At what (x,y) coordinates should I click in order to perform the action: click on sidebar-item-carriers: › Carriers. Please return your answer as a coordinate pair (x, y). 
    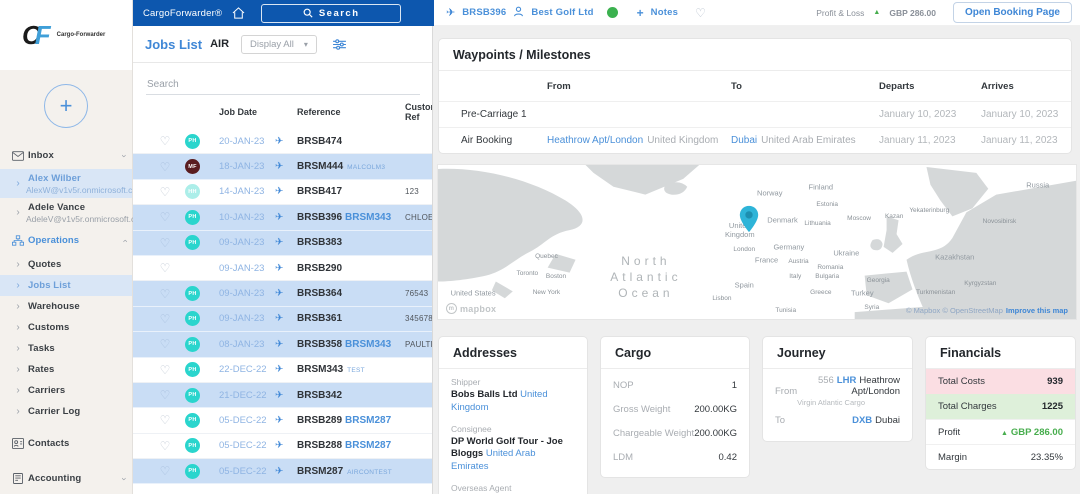
    Looking at the image, I should click on (66, 390).